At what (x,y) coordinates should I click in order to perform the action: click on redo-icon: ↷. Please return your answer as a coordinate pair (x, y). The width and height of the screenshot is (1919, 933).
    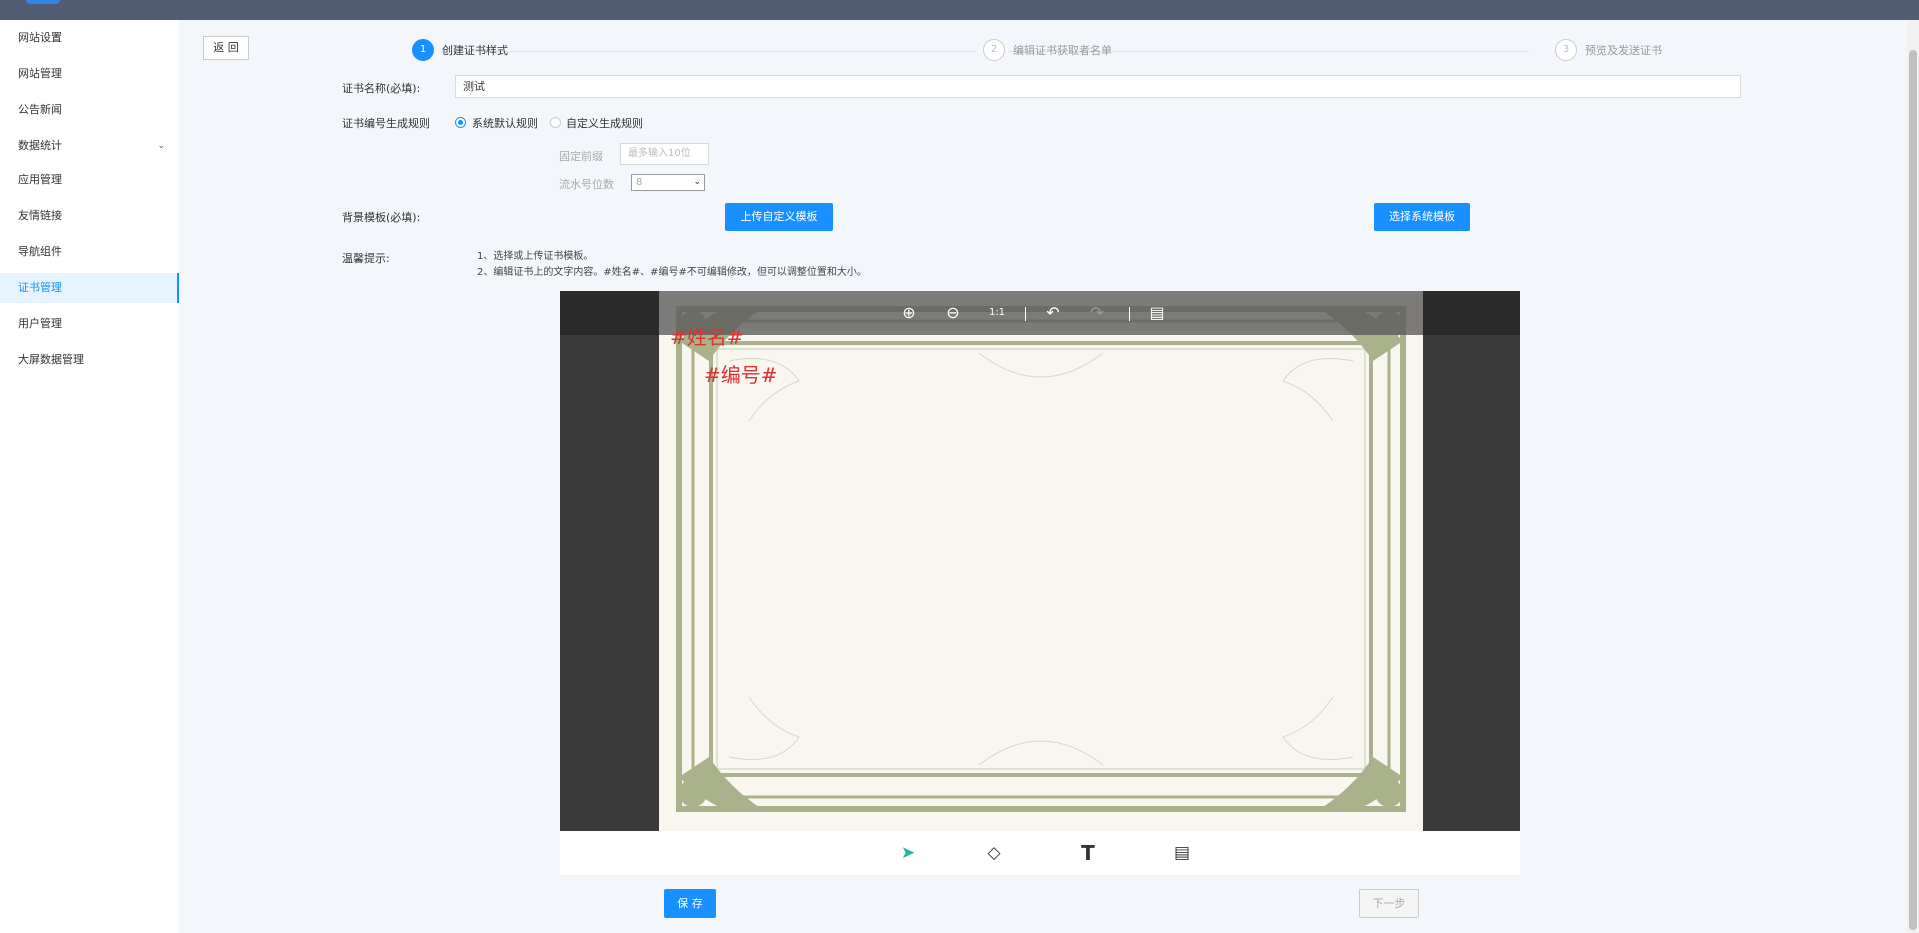
    Looking at the image, I should click on (1097, 313).